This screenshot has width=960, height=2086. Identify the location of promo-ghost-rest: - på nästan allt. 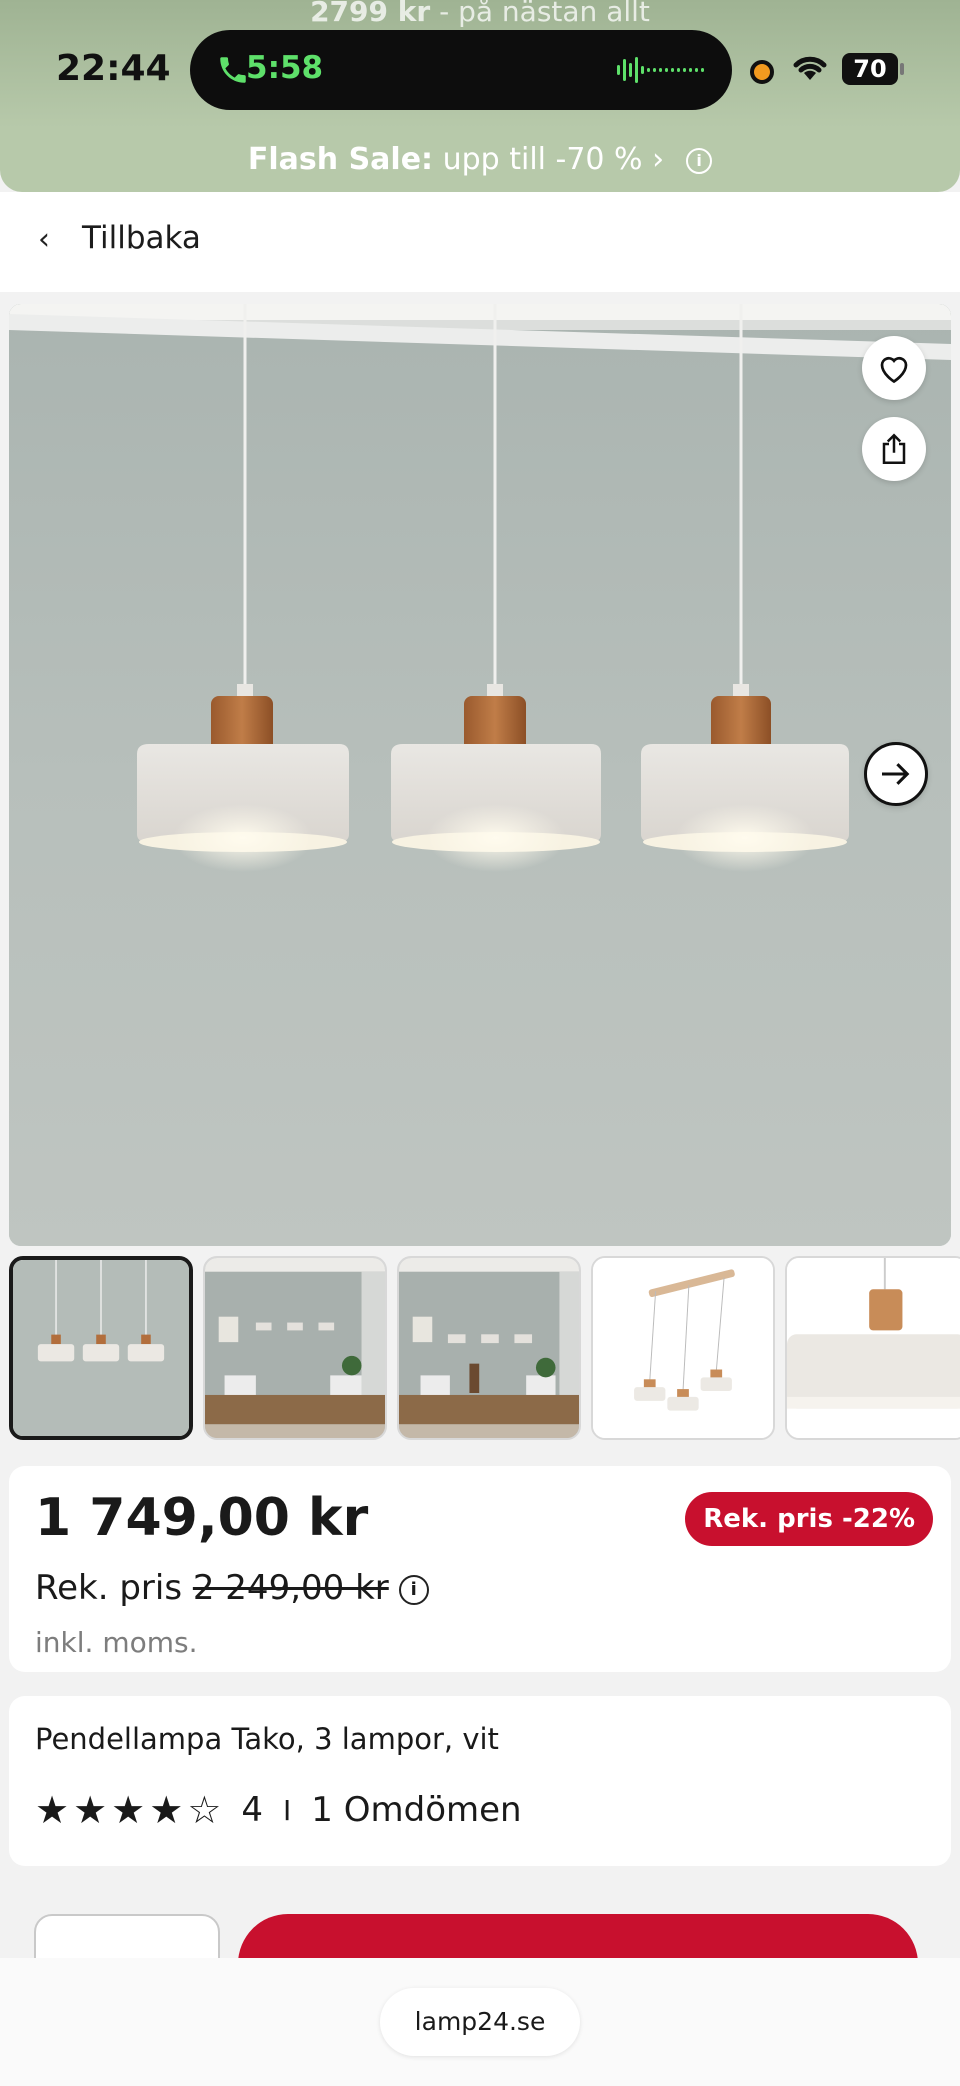
(540, 14).